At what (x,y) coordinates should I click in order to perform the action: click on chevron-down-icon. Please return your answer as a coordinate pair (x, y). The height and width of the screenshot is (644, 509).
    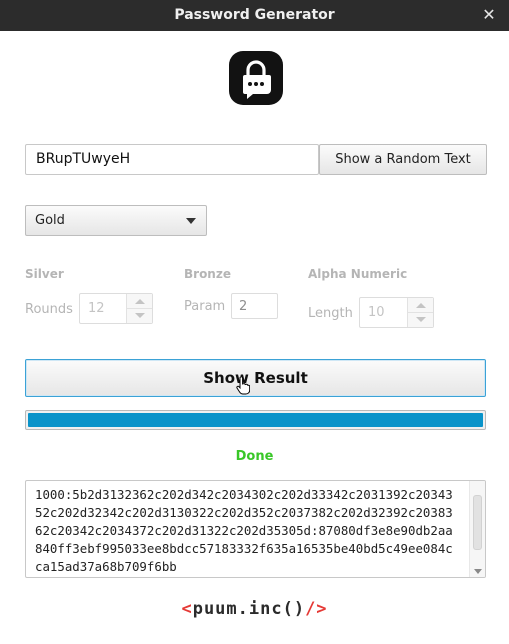
    Looking at the image, I should click on (191, 221).